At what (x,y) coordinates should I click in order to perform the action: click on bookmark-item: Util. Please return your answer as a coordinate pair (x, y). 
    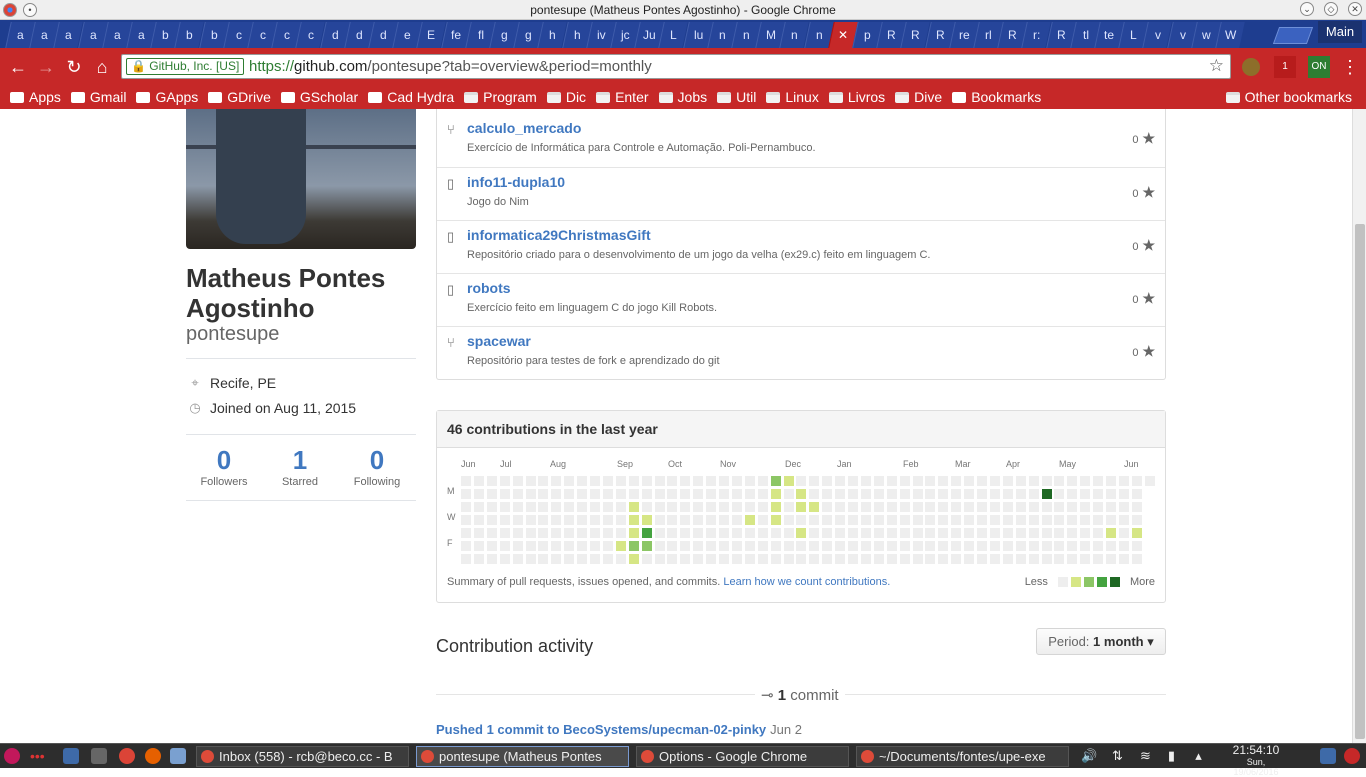
    Looking at the image, I should click on (736, 97).